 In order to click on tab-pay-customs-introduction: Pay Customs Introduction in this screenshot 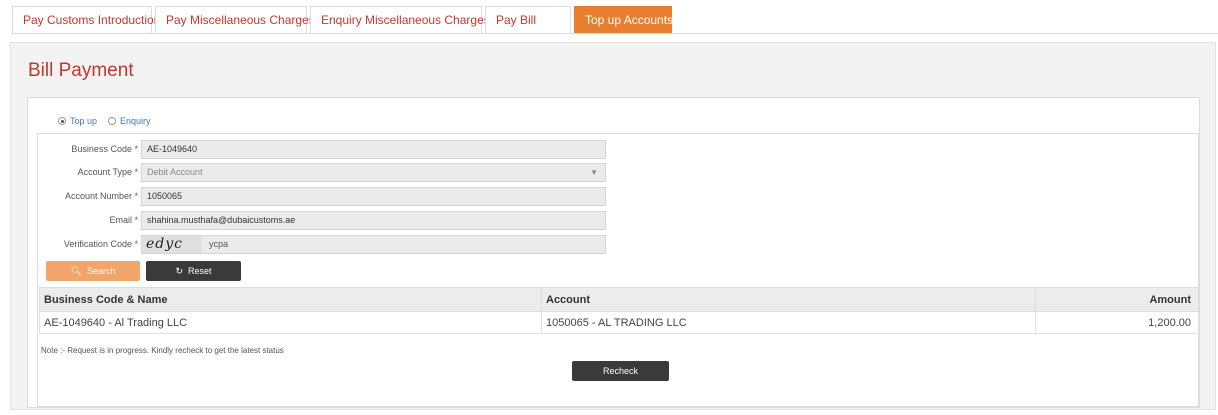, I will do `click(86, 20)`.